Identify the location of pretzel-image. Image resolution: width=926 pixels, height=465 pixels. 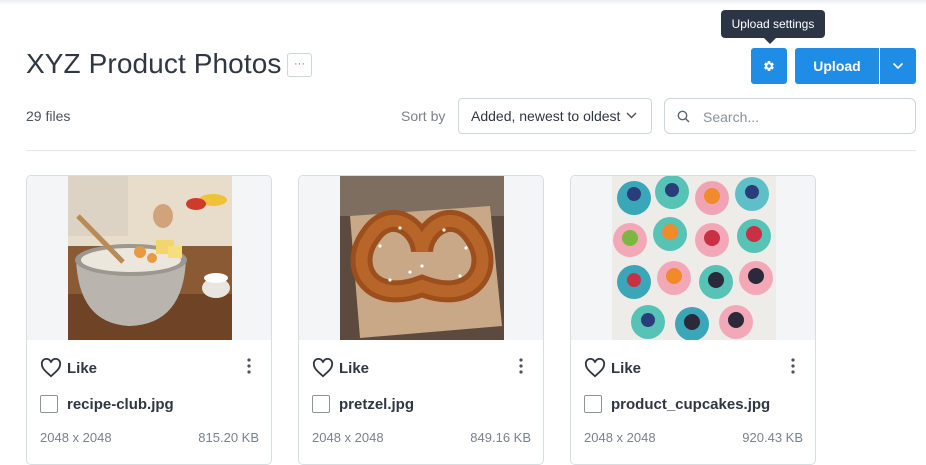
(422, 258).